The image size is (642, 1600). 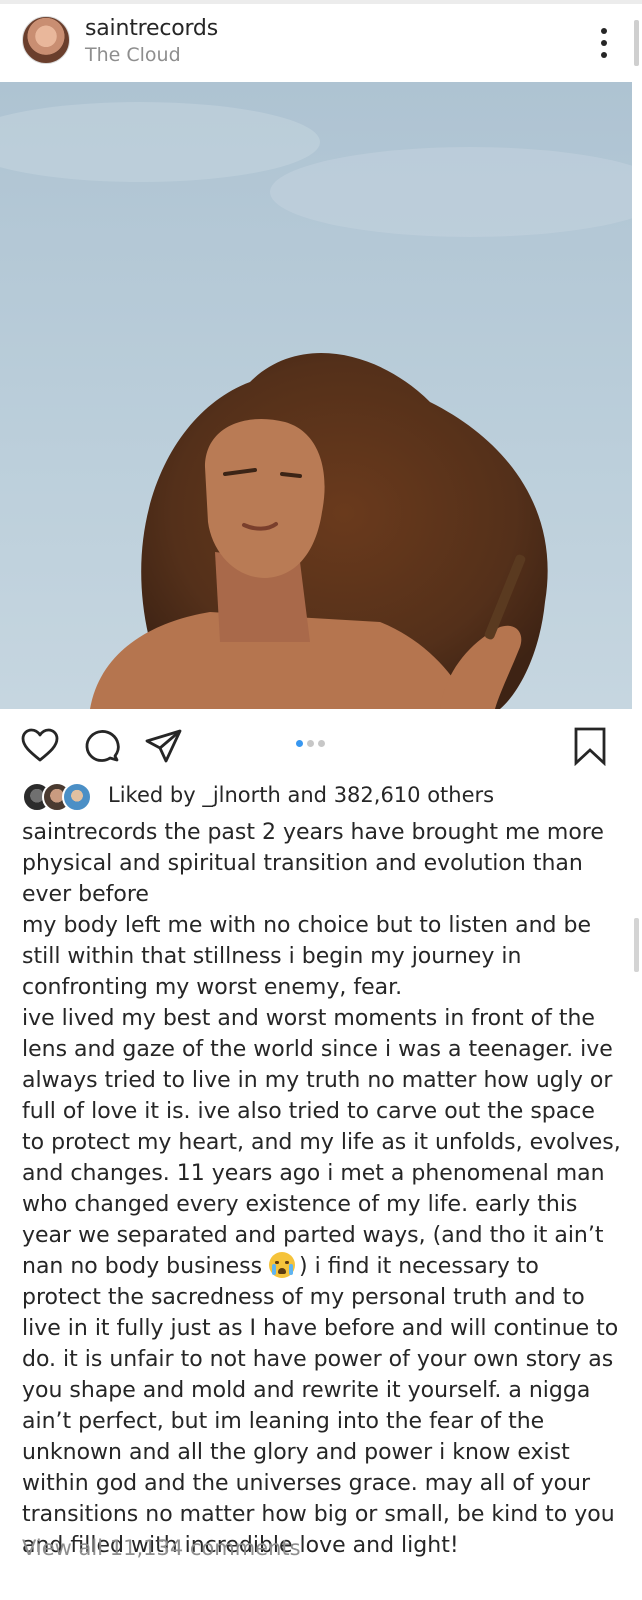 What do you see at coordinates (604, 31) in the screenshot?
I see `more-options-icon` at bounding box center [604, 31].